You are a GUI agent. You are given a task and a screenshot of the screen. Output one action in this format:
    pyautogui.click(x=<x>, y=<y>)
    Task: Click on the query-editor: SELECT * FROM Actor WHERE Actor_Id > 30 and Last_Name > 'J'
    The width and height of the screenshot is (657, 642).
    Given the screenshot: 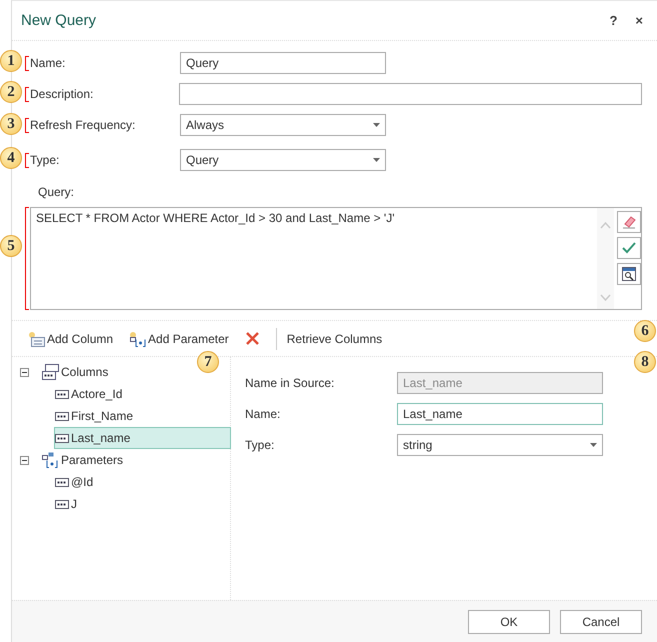 What is the action you would take?
    pyautogui.click(x=336, y=258)
    